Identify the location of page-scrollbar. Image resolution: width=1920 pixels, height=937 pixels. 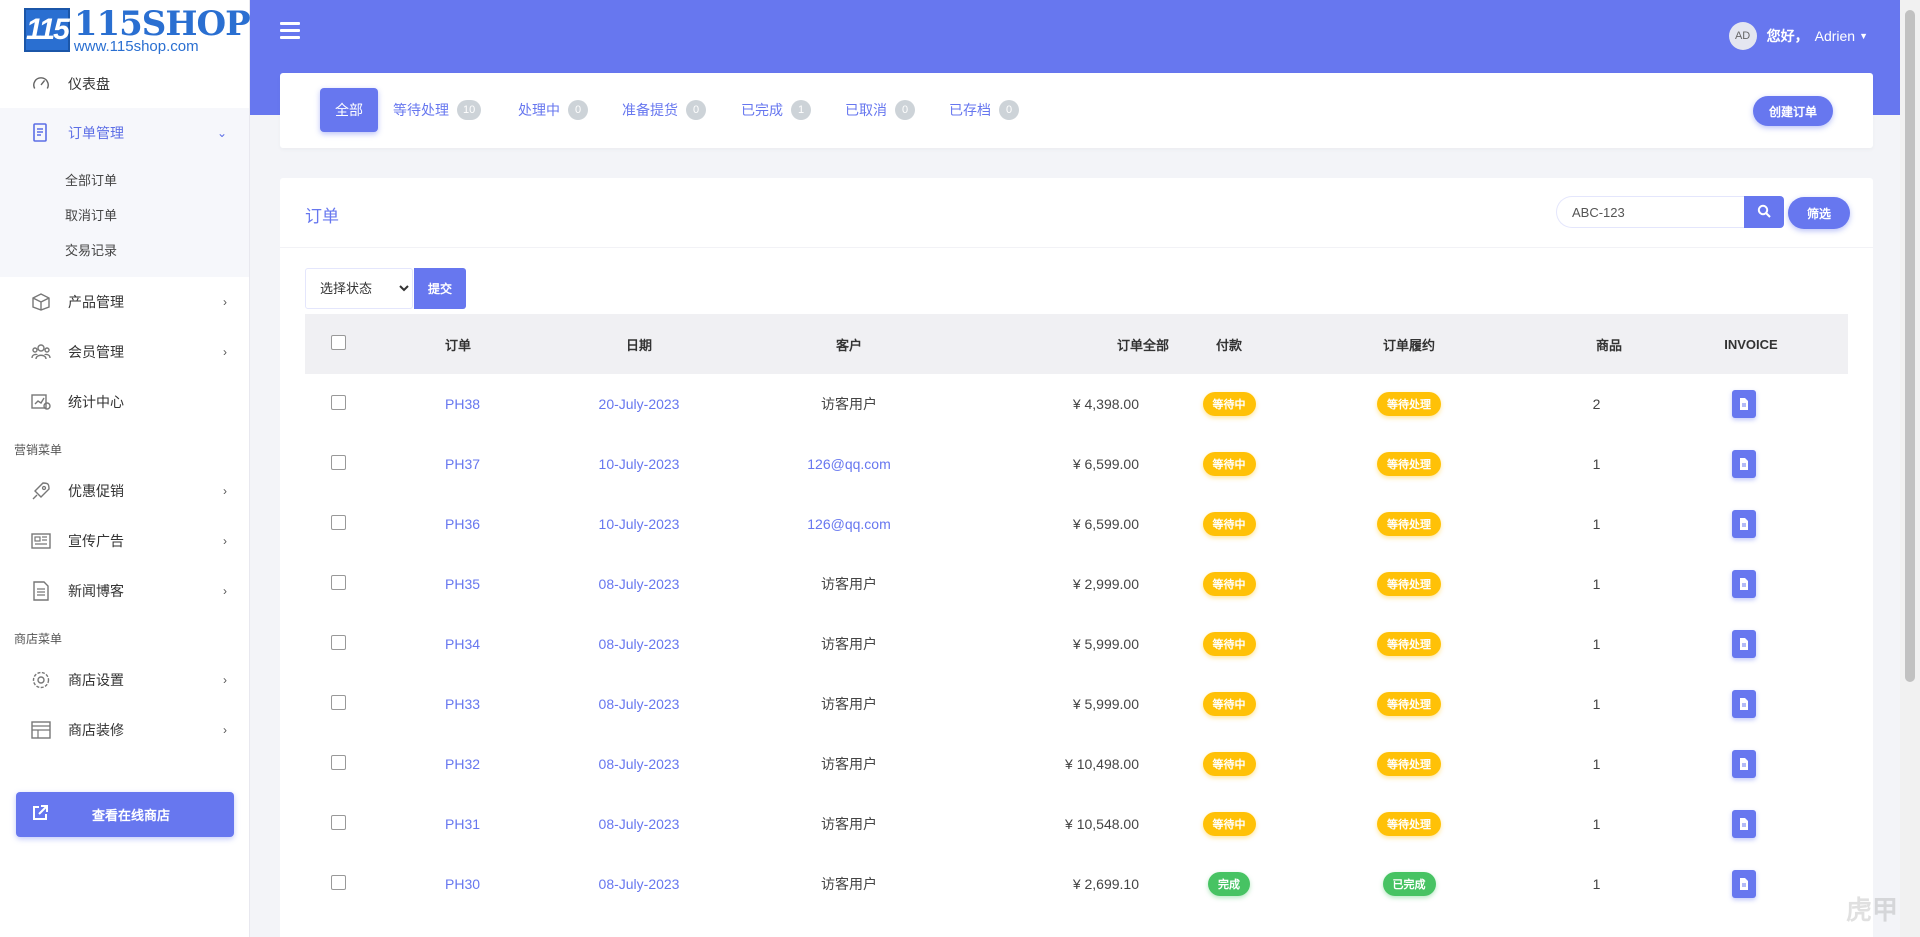
(1910, 468).